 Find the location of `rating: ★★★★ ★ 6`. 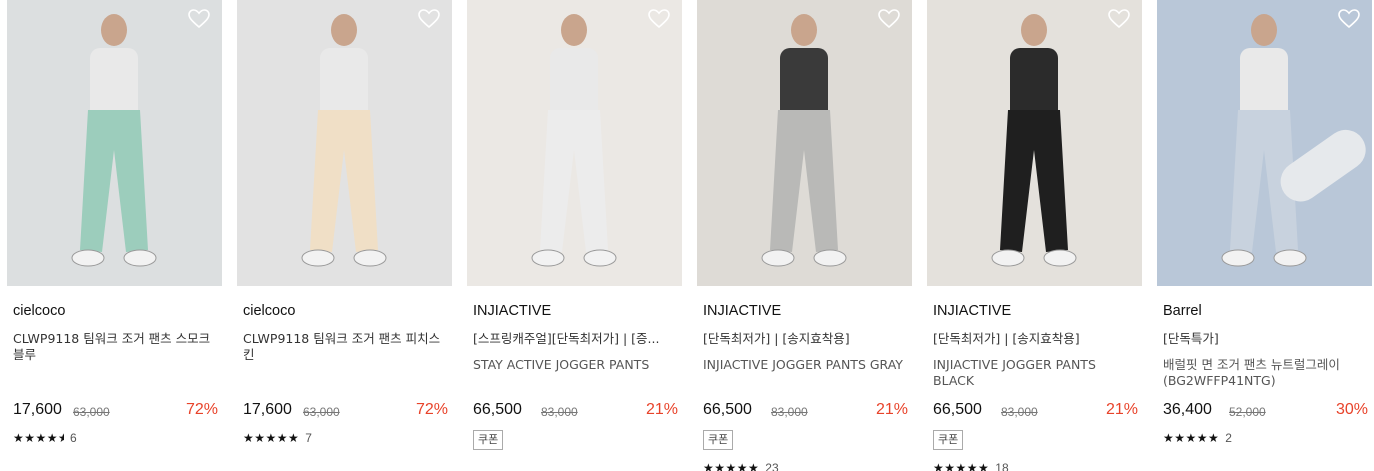

rating: ★★★★ ★ 6 is located at coordinates (45, 438).